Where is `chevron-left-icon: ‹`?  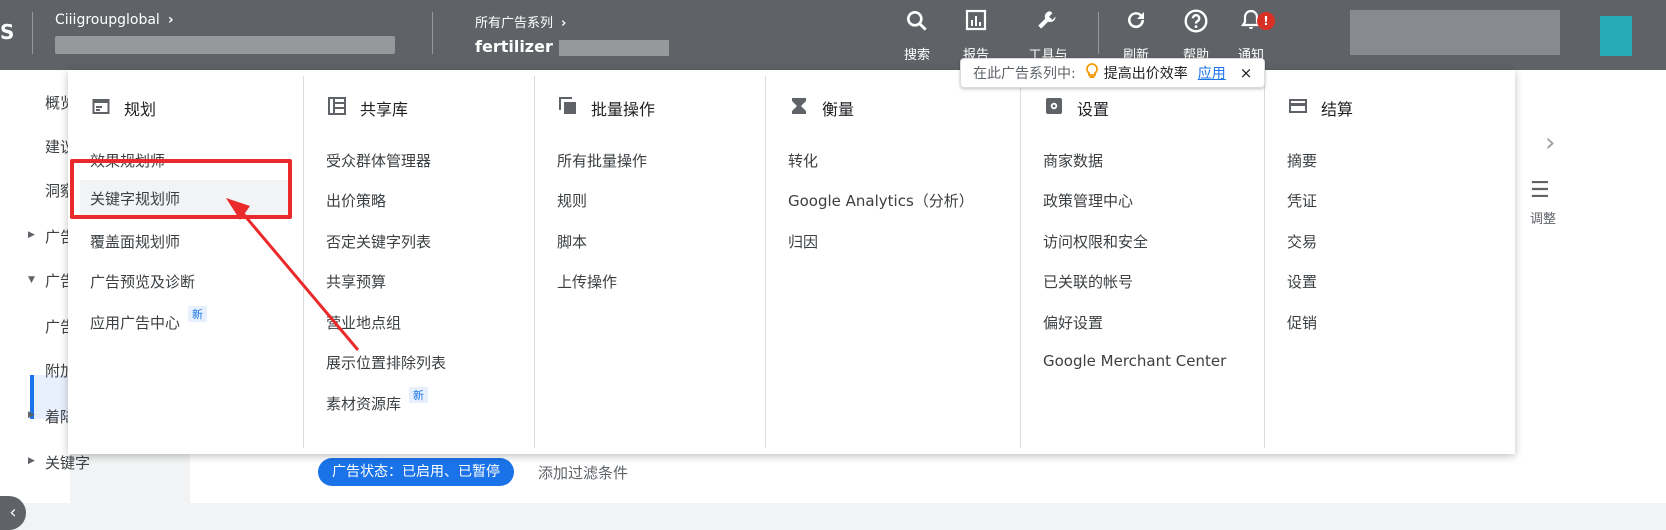 chevron-left-icon: ‹ is located at coordinates (13, 512).